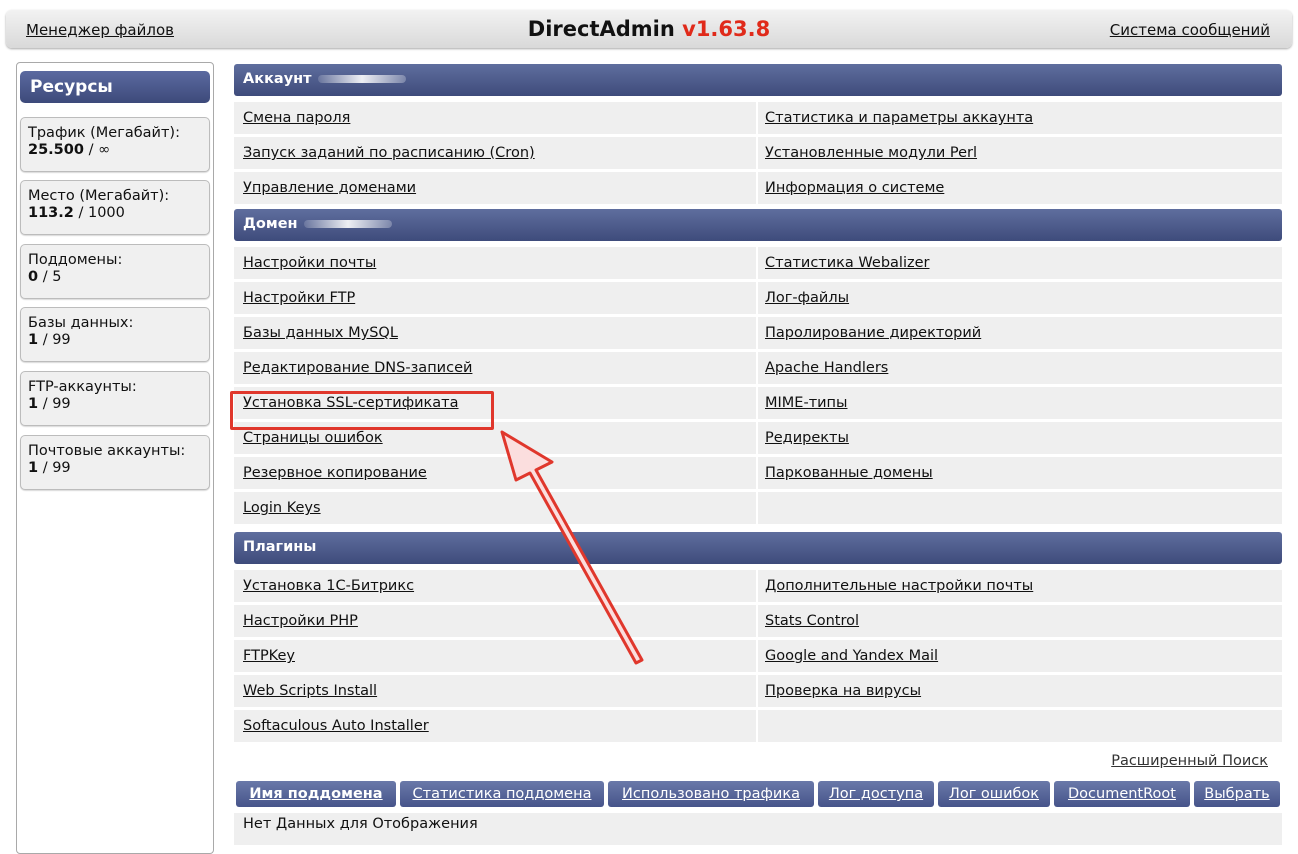 The height and width of the screenshot is (854, 1298). Describe the element at coordinates (310, 691) in the screenshot. I see `web-scripts-install-link: Web Scripts Install` at that location.